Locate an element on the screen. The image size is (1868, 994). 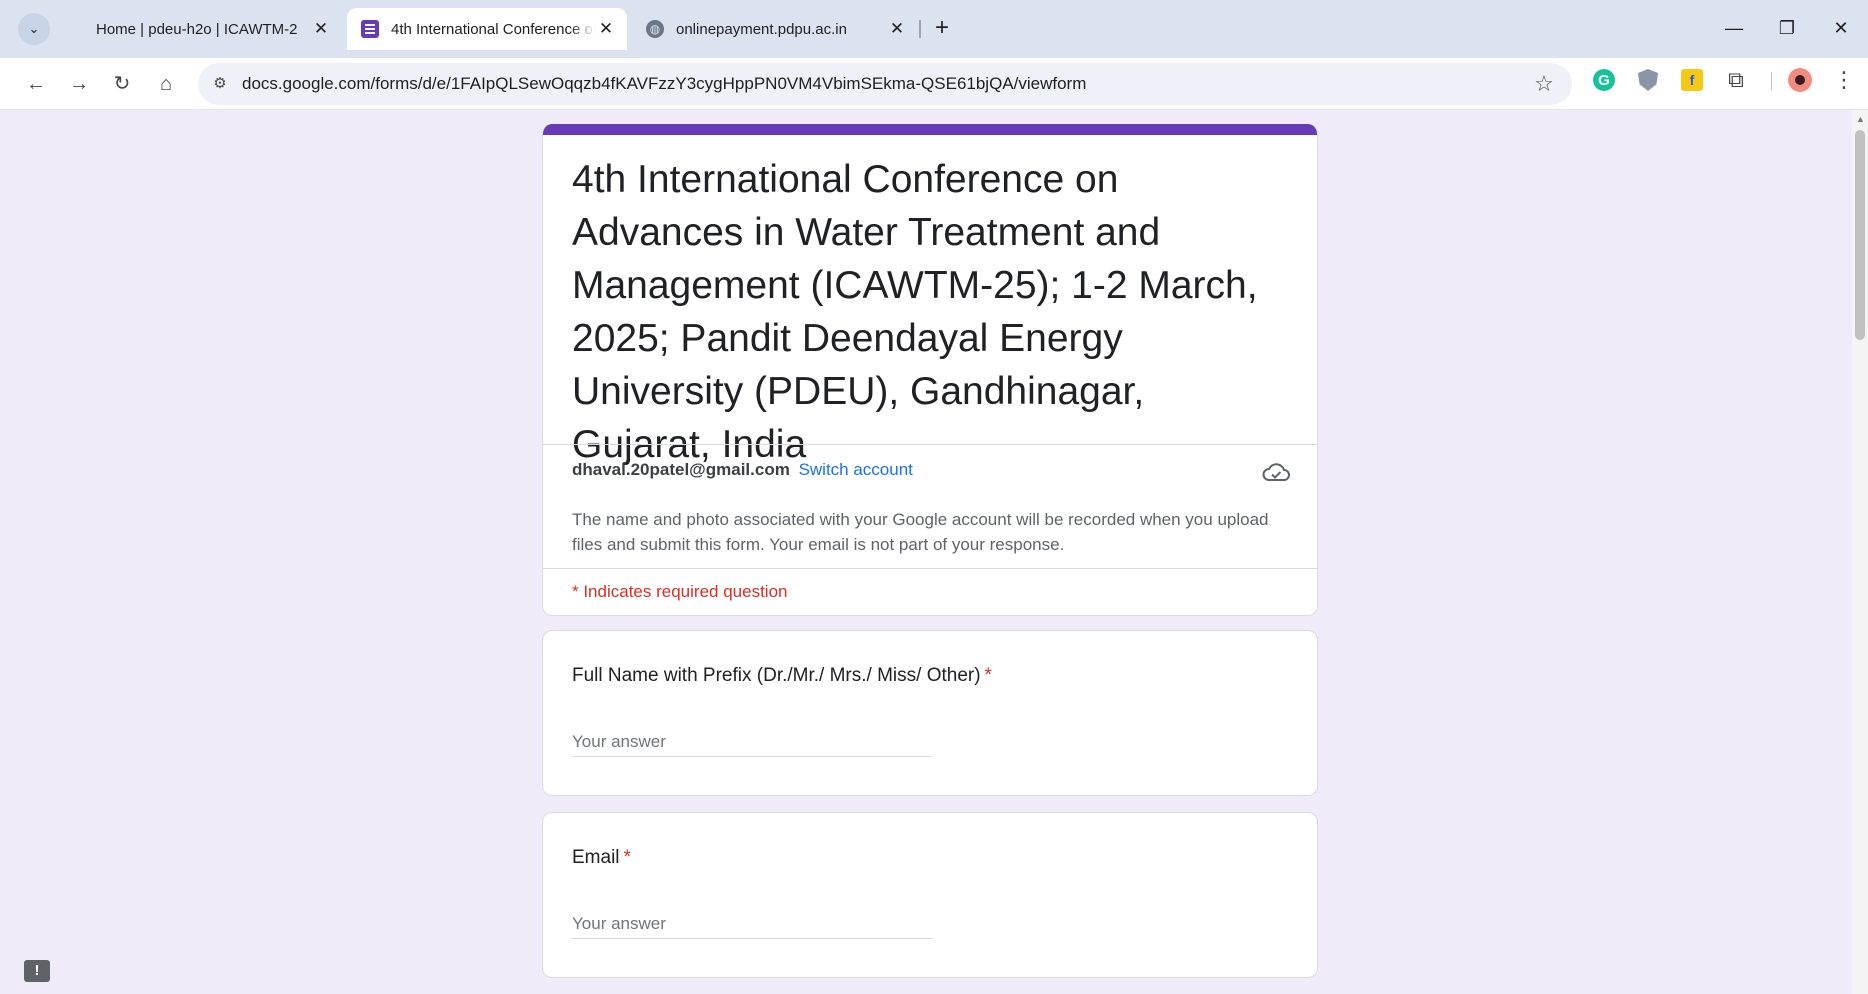
scroll-up-arrow-icon: ▲ is located at coordinates (1860, 119).